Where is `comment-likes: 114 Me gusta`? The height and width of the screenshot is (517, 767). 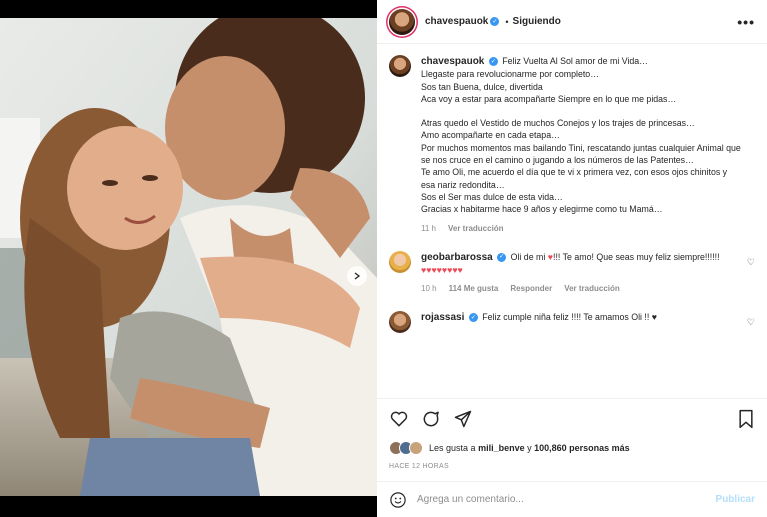 comment-likes: 114 Me gusta is located at coordinates (474, 288).